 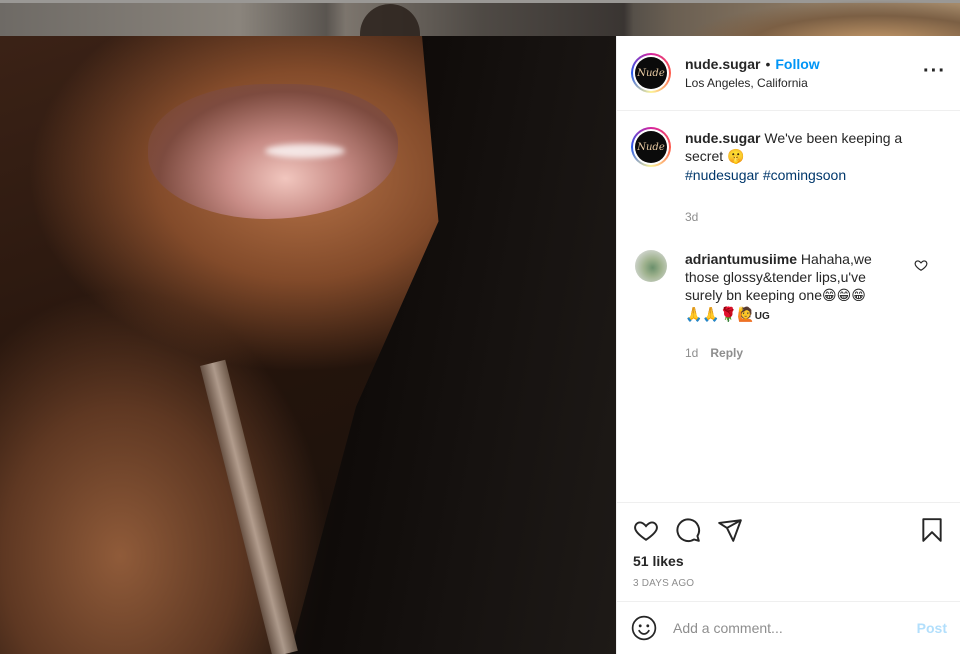 I want to click on username-link: nude.sugar, so click(x=722, y=64).